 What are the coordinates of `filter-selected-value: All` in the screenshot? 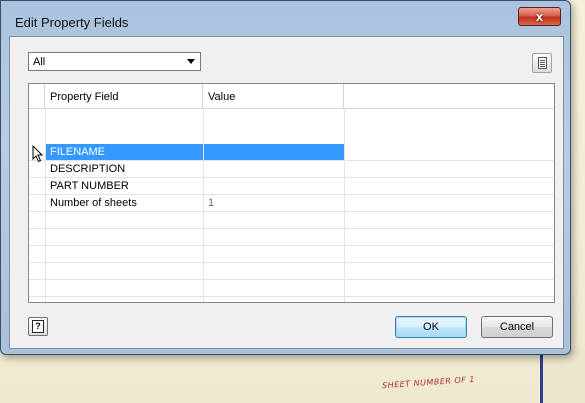 It's located at (39, 61).